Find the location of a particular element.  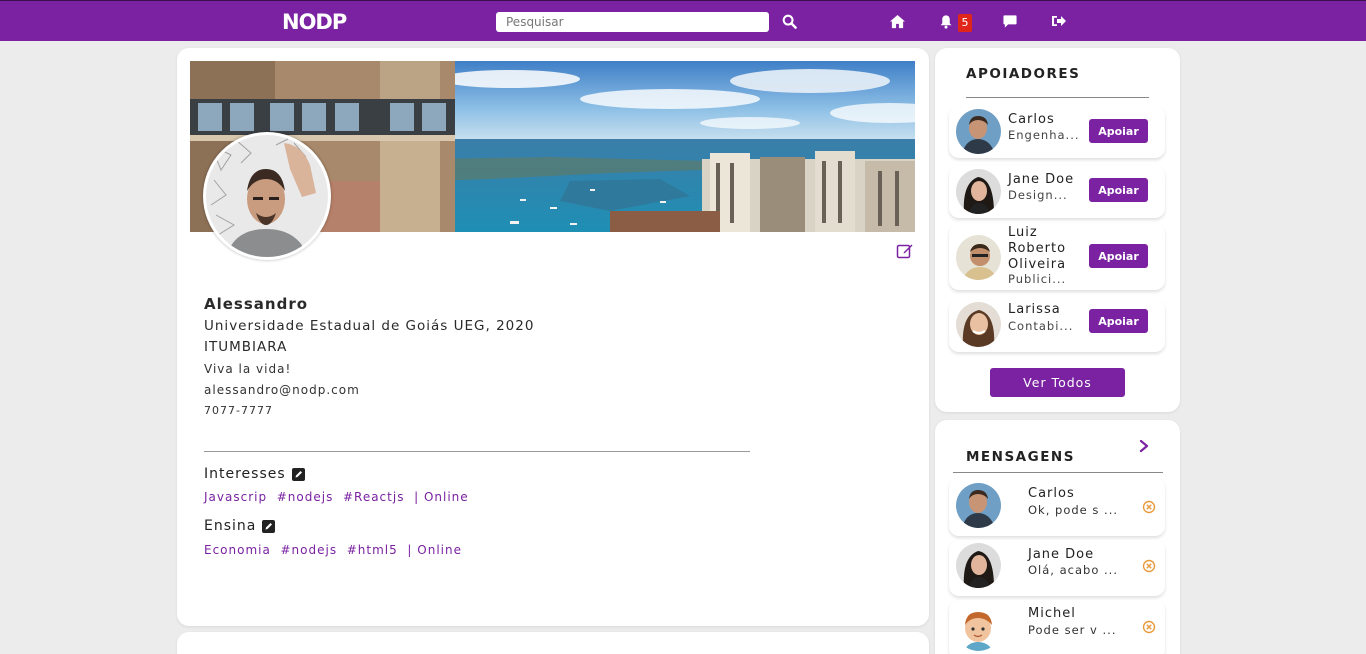

supporter-name: Luiz Roberto Oliveira is located at coordinates (1037, 249).